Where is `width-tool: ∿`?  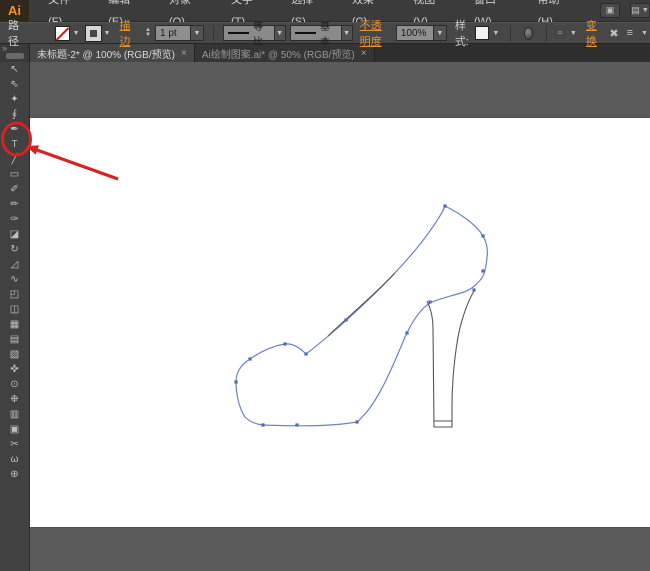
width-tool: ∿ is located at coordinates (15, 279).